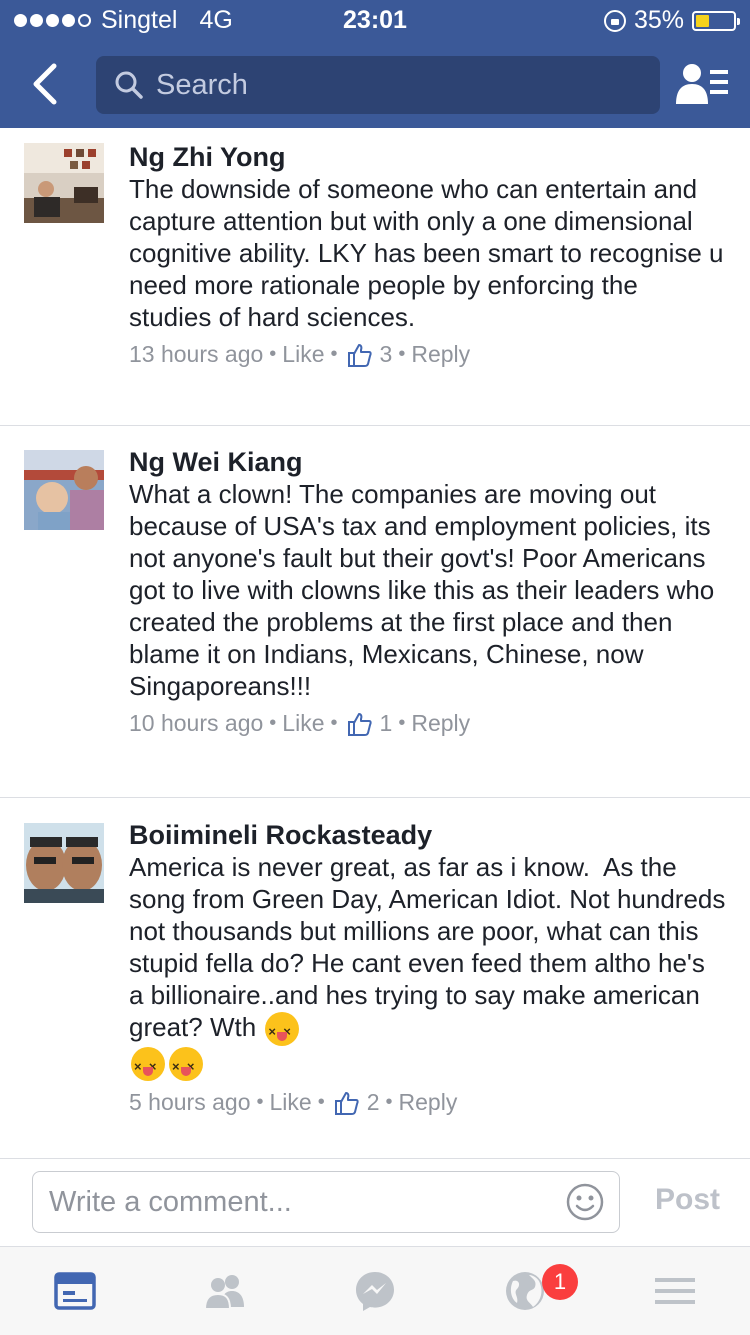 This screenshot has height=1335, width=750. What do you see at coordinates (716, 20) in the screenshot?
I see `battery-icon` at bounding box center [716, 20].